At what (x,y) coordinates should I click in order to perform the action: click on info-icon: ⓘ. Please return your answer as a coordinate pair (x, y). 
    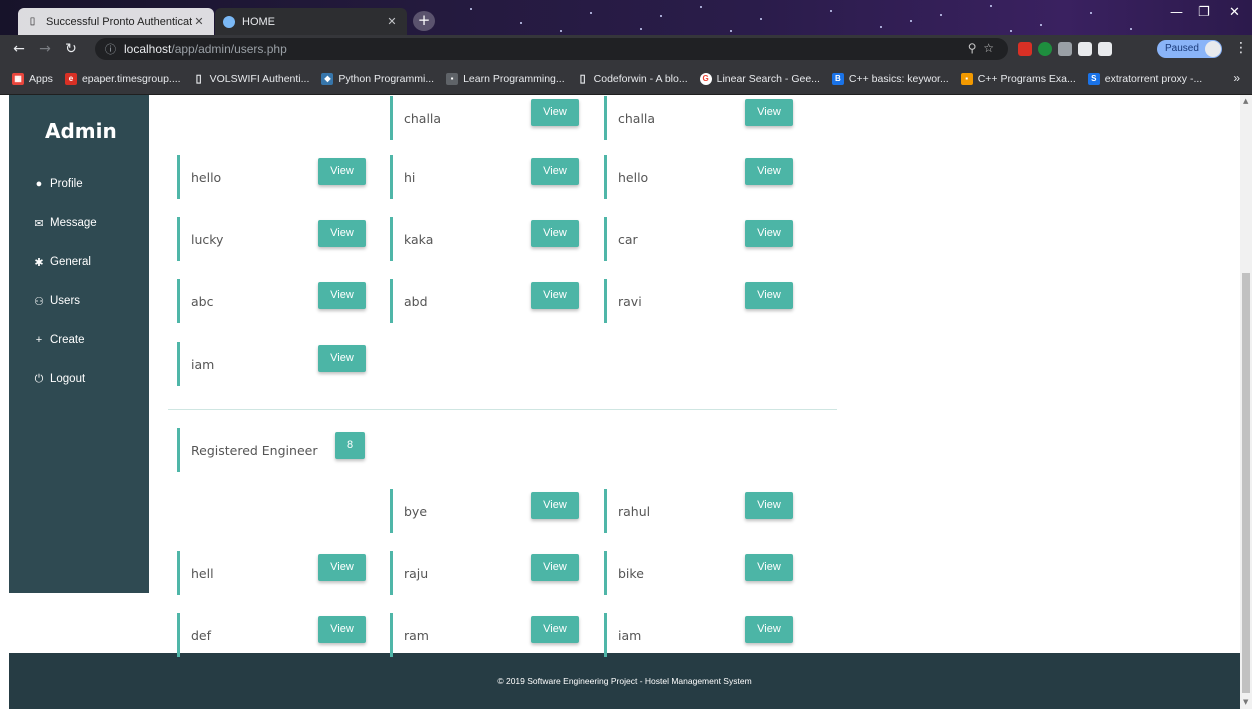
    Looking at the image, I should click on (110, 49).